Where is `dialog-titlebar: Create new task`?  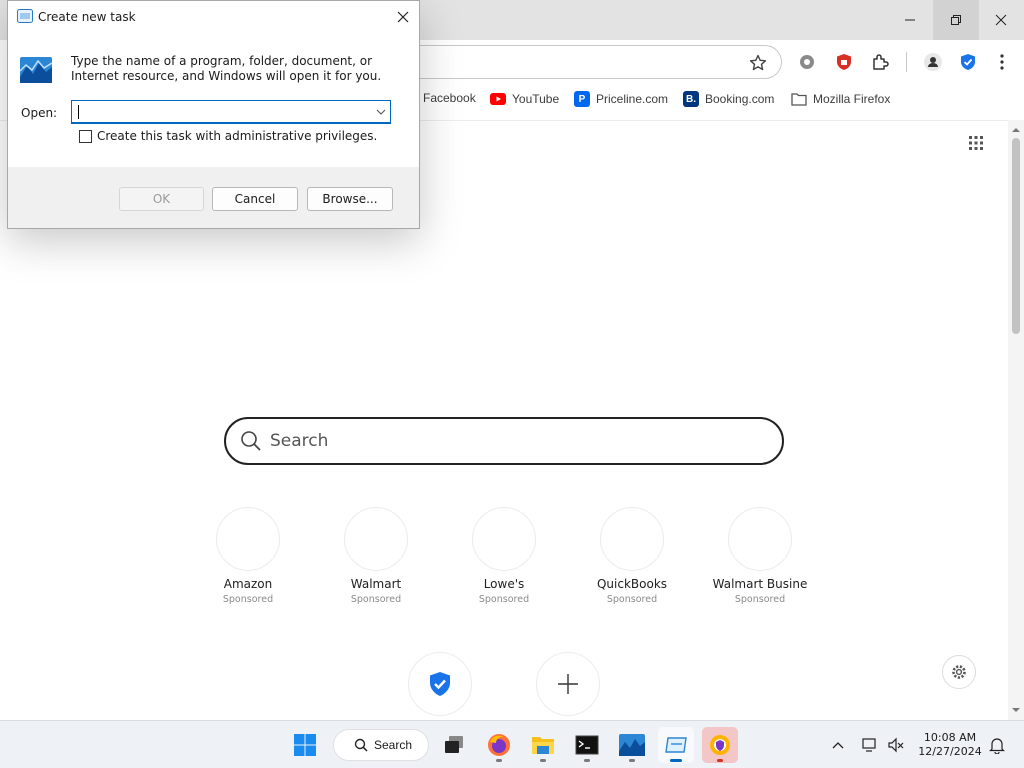
dialog-titlebar: Create new task is located at coordinates (213, 17).